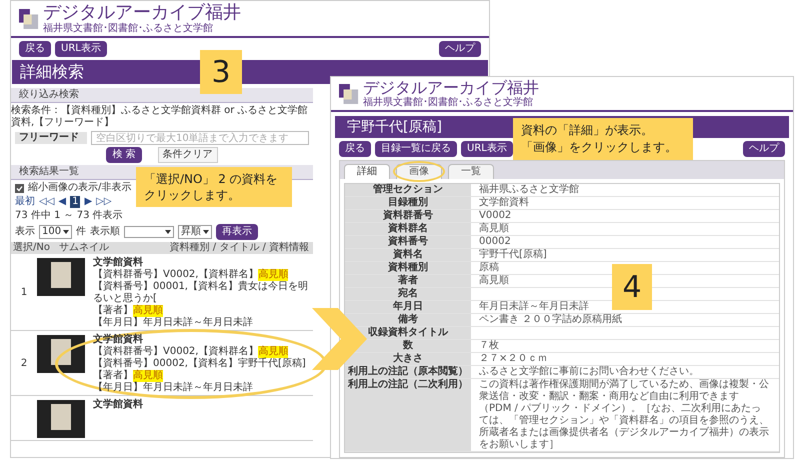  I want to click on search-button: 検 索, so click(124, 155).